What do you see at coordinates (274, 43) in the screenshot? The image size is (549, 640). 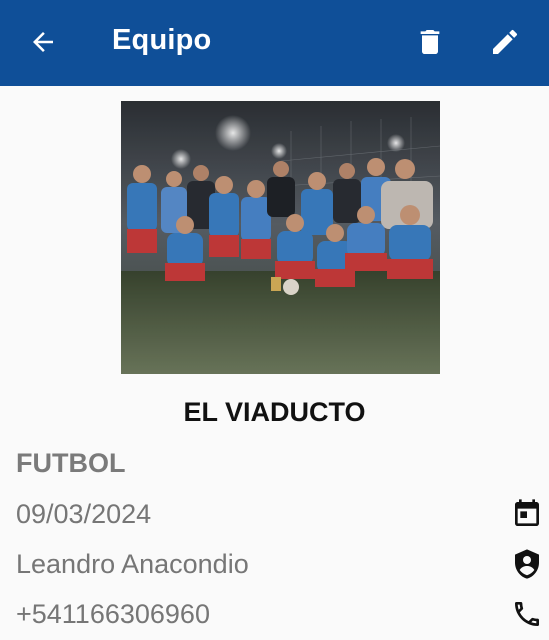 I see `app-bar: Equipo` at bounding box center [274, 43].